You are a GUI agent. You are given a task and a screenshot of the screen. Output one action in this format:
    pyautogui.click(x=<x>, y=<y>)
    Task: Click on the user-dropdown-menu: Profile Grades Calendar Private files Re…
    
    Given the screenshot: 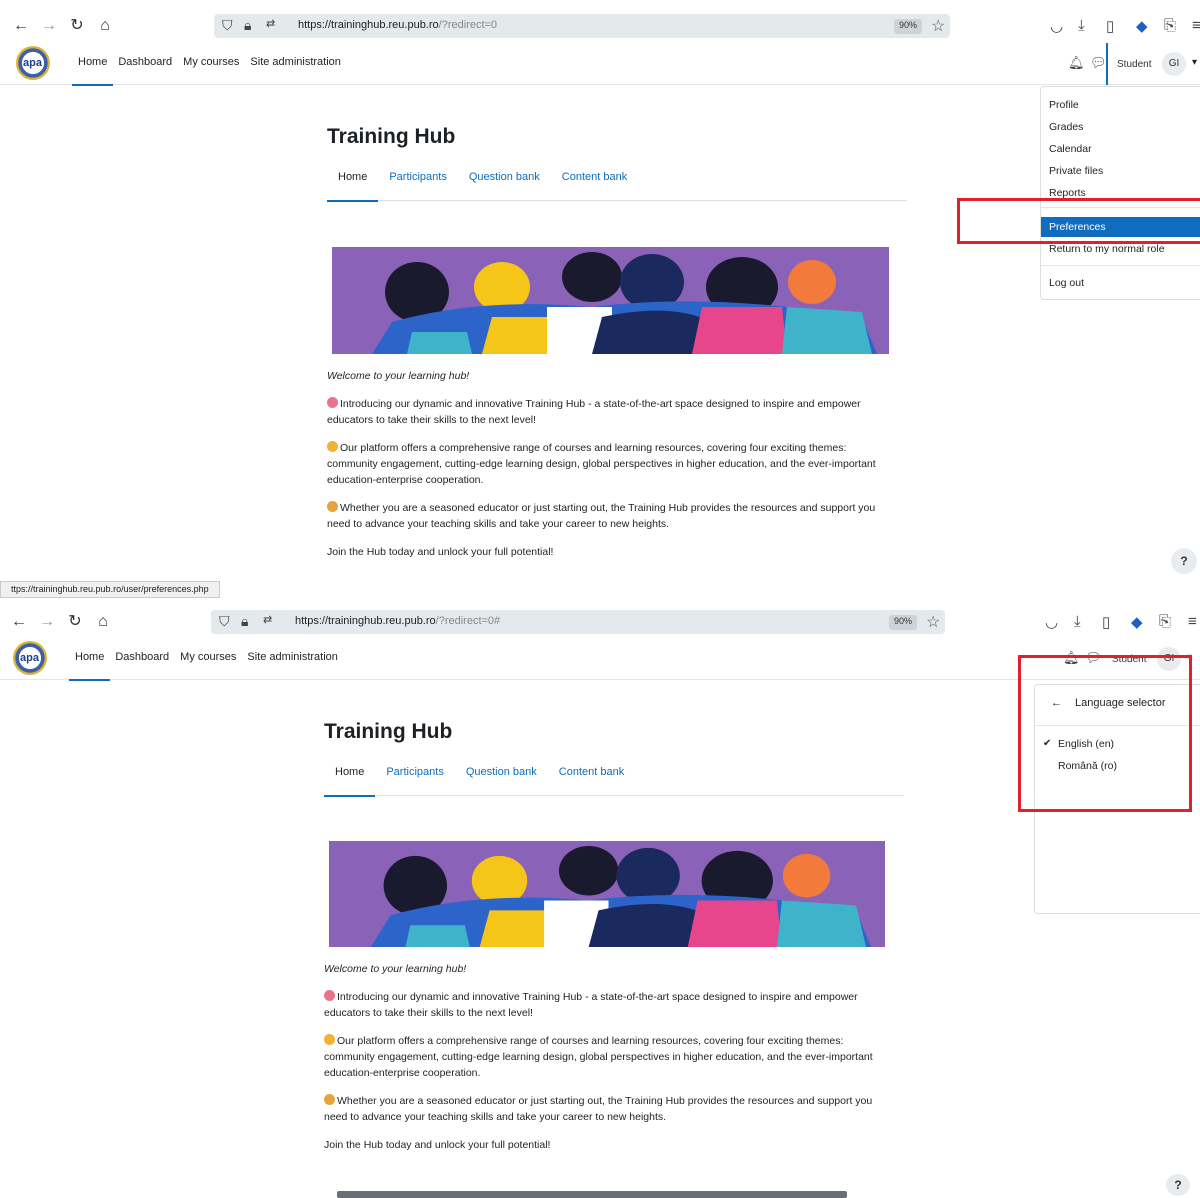 What is the action you would take?
    pyautogui.click(x=1120, y=193)
    